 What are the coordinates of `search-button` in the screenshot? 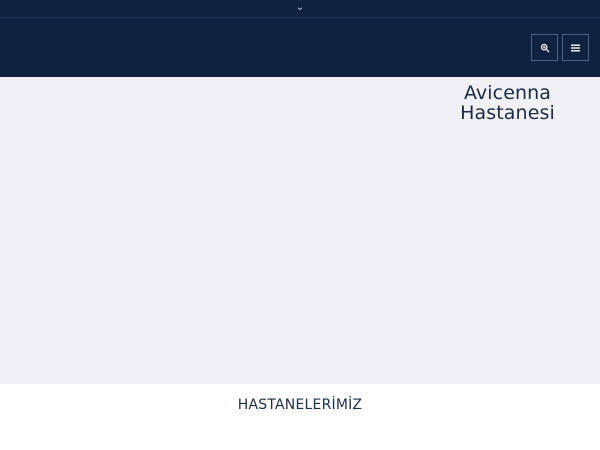 It's located at (544, 47).